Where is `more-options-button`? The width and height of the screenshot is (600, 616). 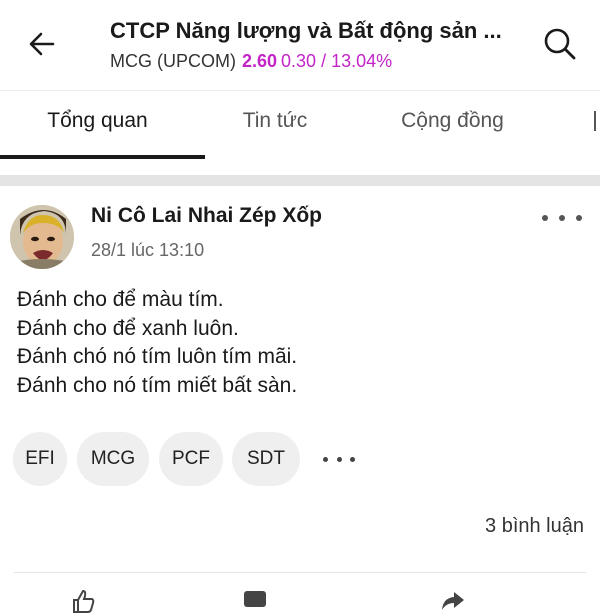 more-options-button is located at coordinates (562, 218).